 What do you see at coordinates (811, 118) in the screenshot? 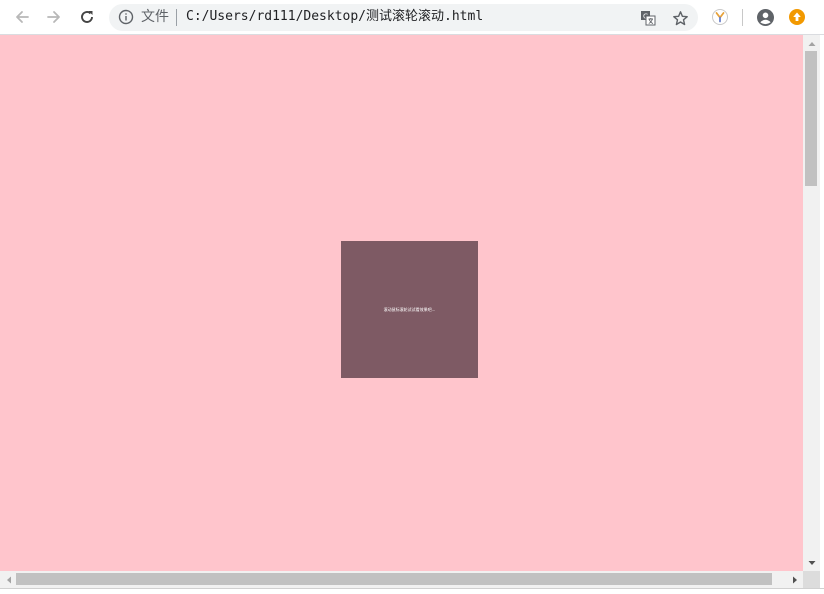
I see `vertical-scroll-thumb` at bounding box center [811, 118].